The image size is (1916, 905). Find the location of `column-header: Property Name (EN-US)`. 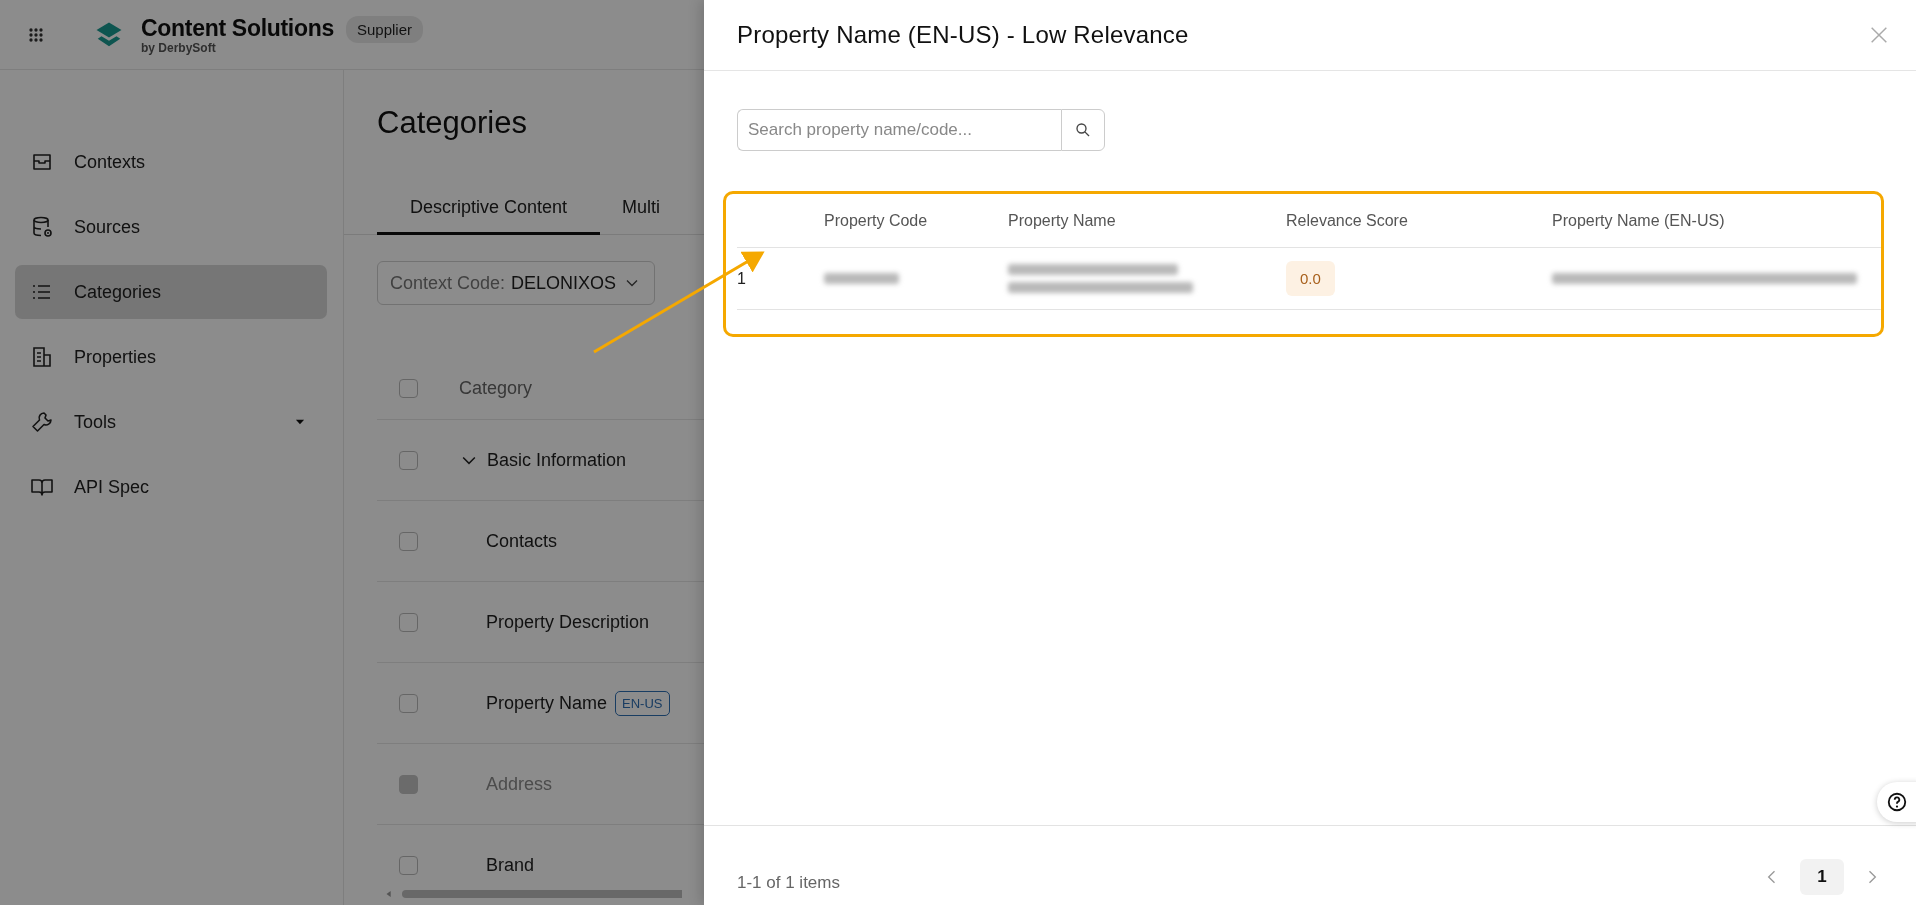

column-header: Property Name (EN-US) is located at coordinates (1639, 220).